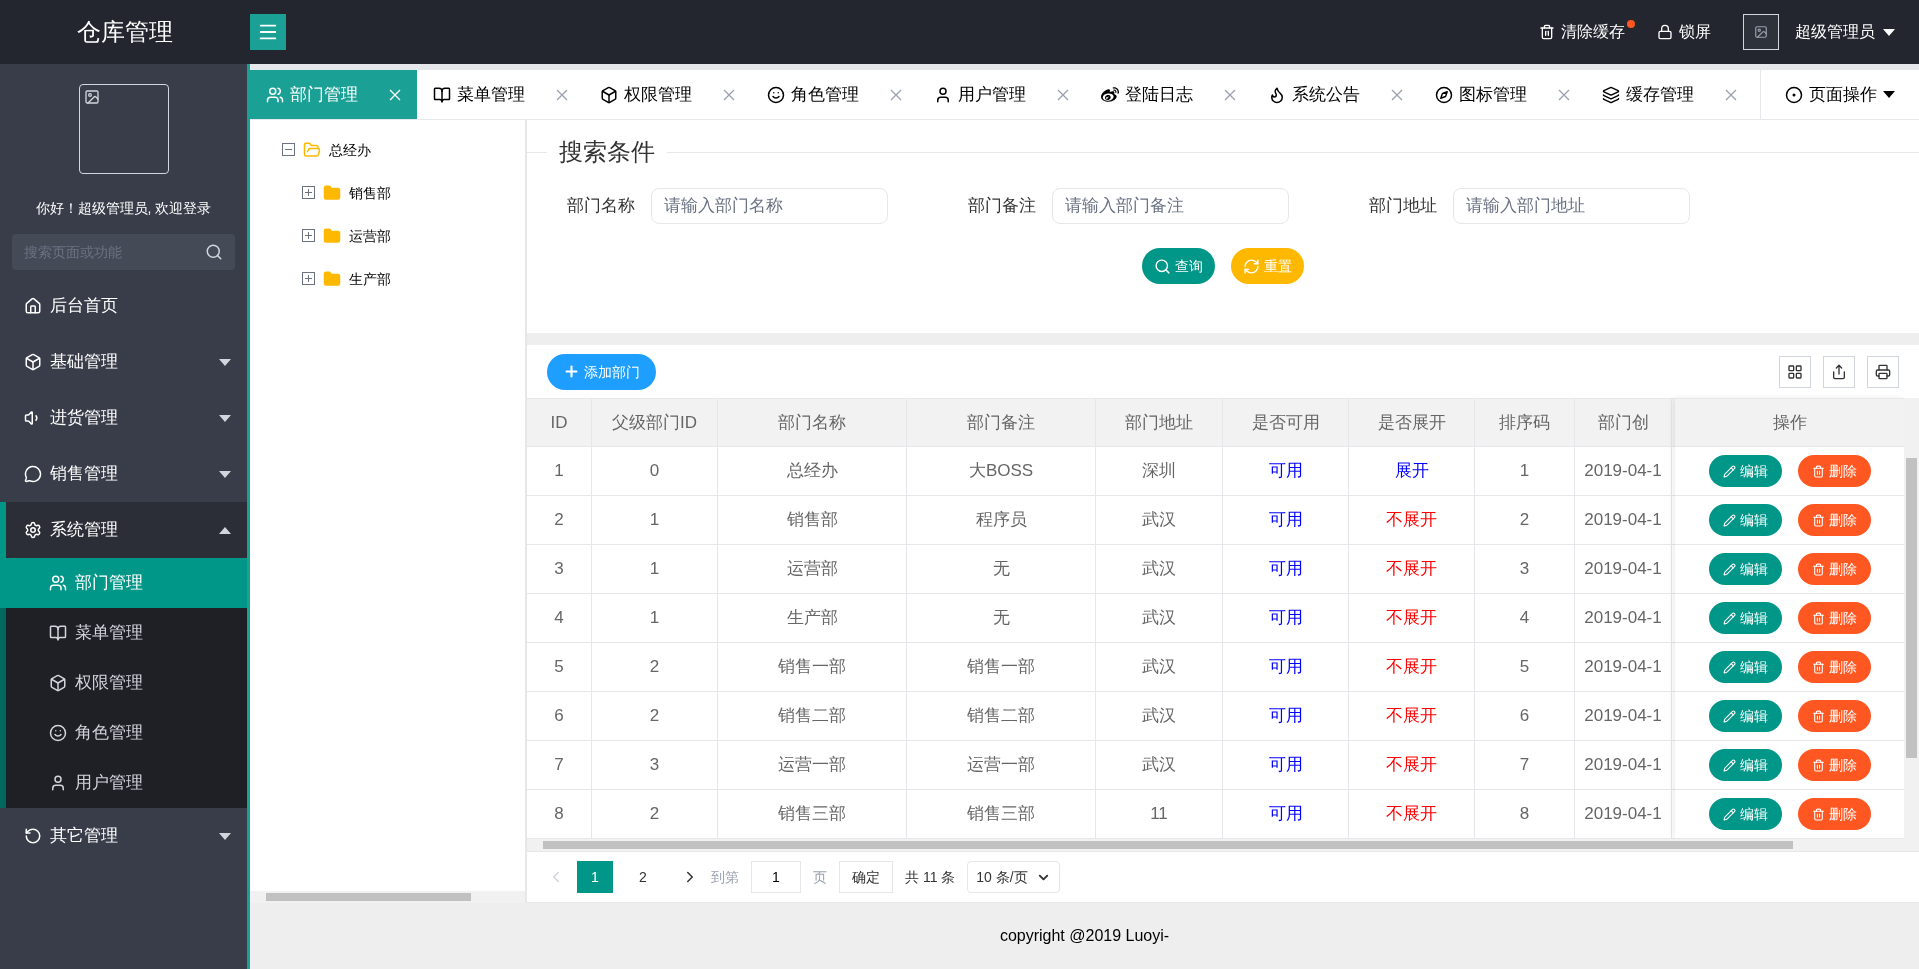 The height and width of the screenshot is (969, 1919). I want to click on tree-node-label: 生产部, so click(370, 278).